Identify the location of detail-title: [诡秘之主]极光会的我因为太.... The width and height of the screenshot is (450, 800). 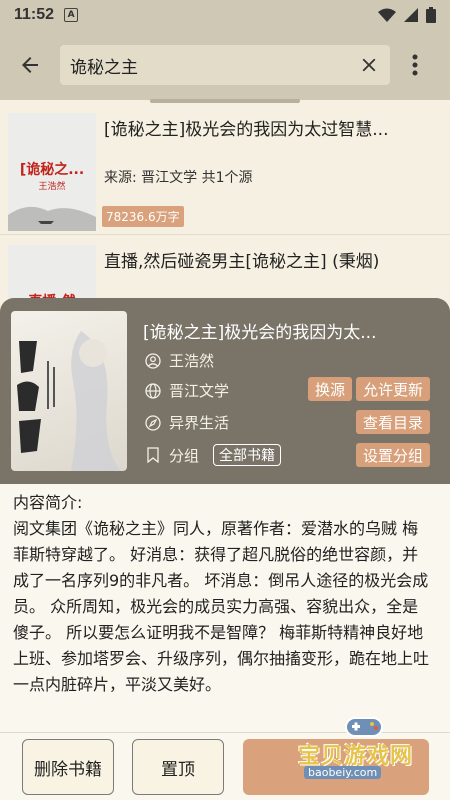
(260, 333).